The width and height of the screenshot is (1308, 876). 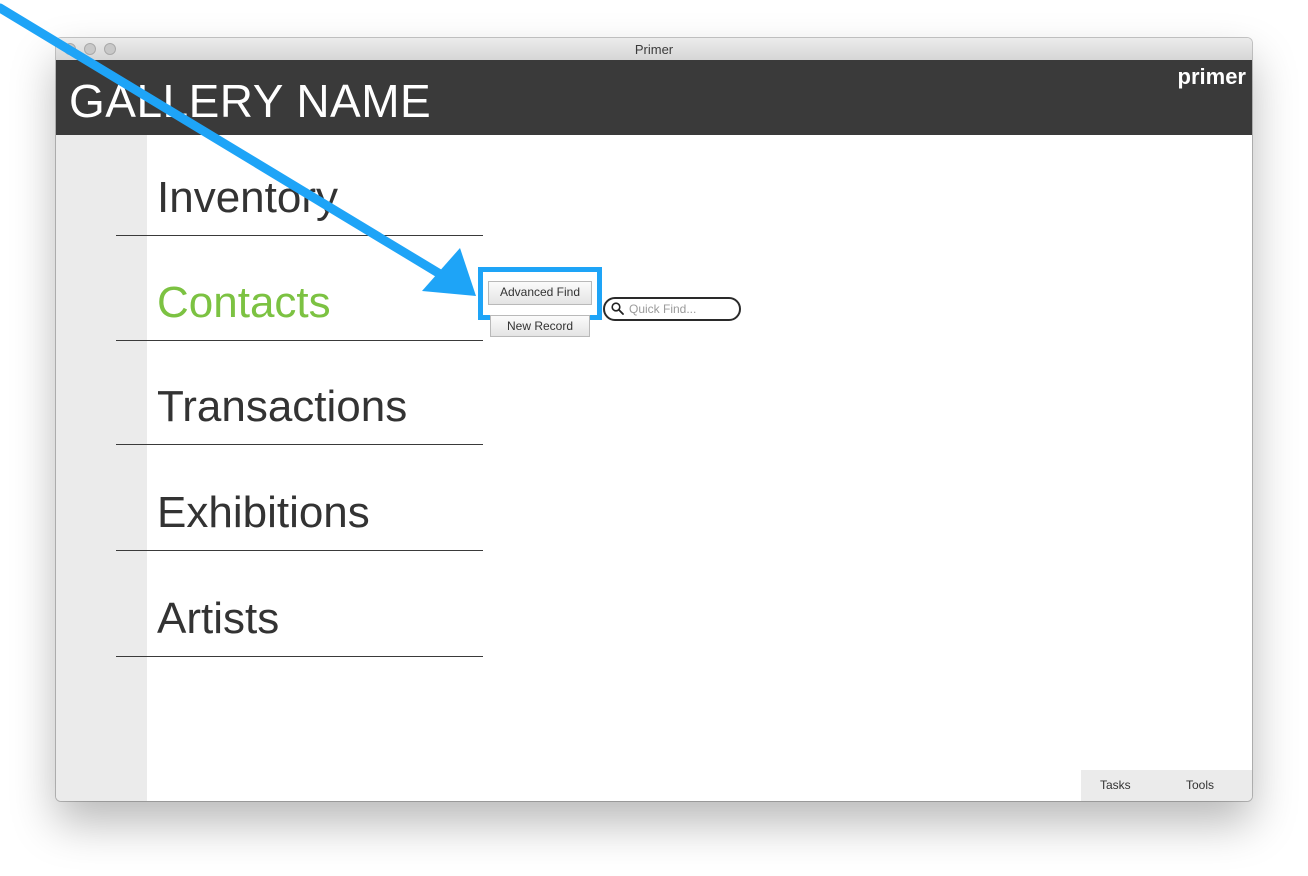 What do you see at coordinates (299, 604) in the screenshot?
I see `nav-item-artists: Artists` at bounding box center [299, 604].